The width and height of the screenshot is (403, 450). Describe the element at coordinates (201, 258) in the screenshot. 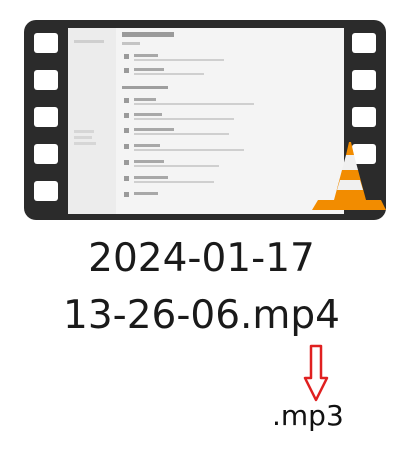

I see `file-name-line-1: 2024-01-17` at that location.